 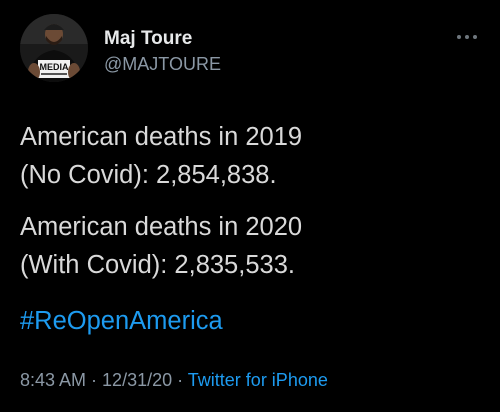 What do you see at coordinates (161, 227) in the screenshot?
I see `tweet-line: American deaths in 2020` at bounding box center [161, 227].